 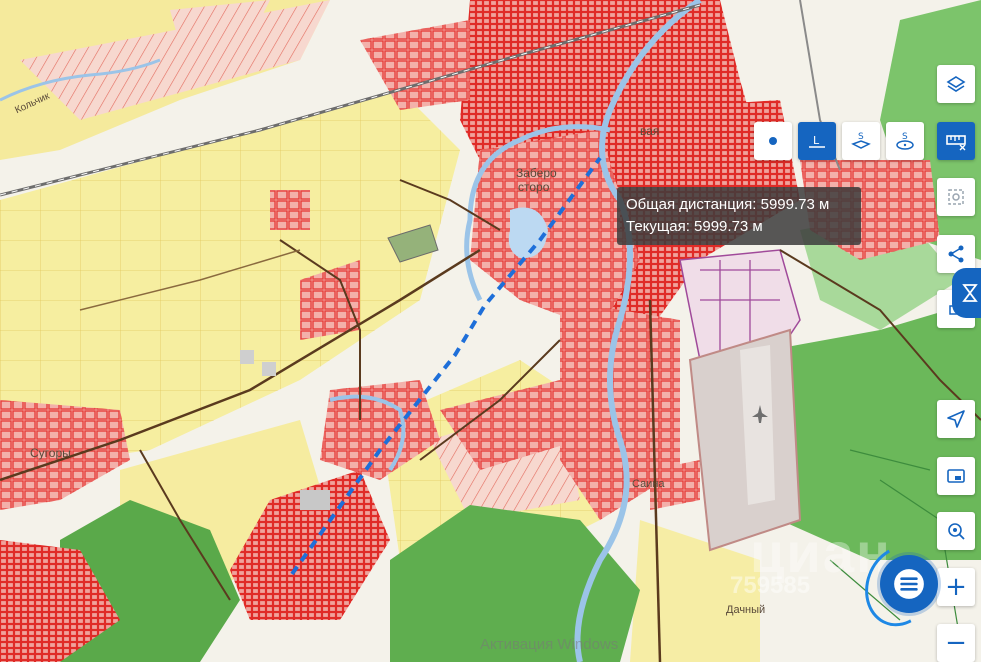 I want to click on line-measure-icon: L, so click(x=817, y=141).